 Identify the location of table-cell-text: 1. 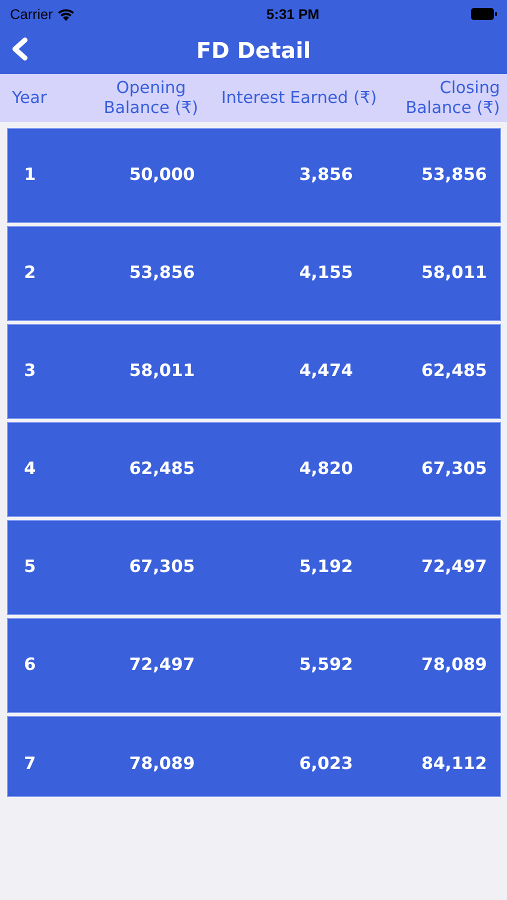
(30, 175).